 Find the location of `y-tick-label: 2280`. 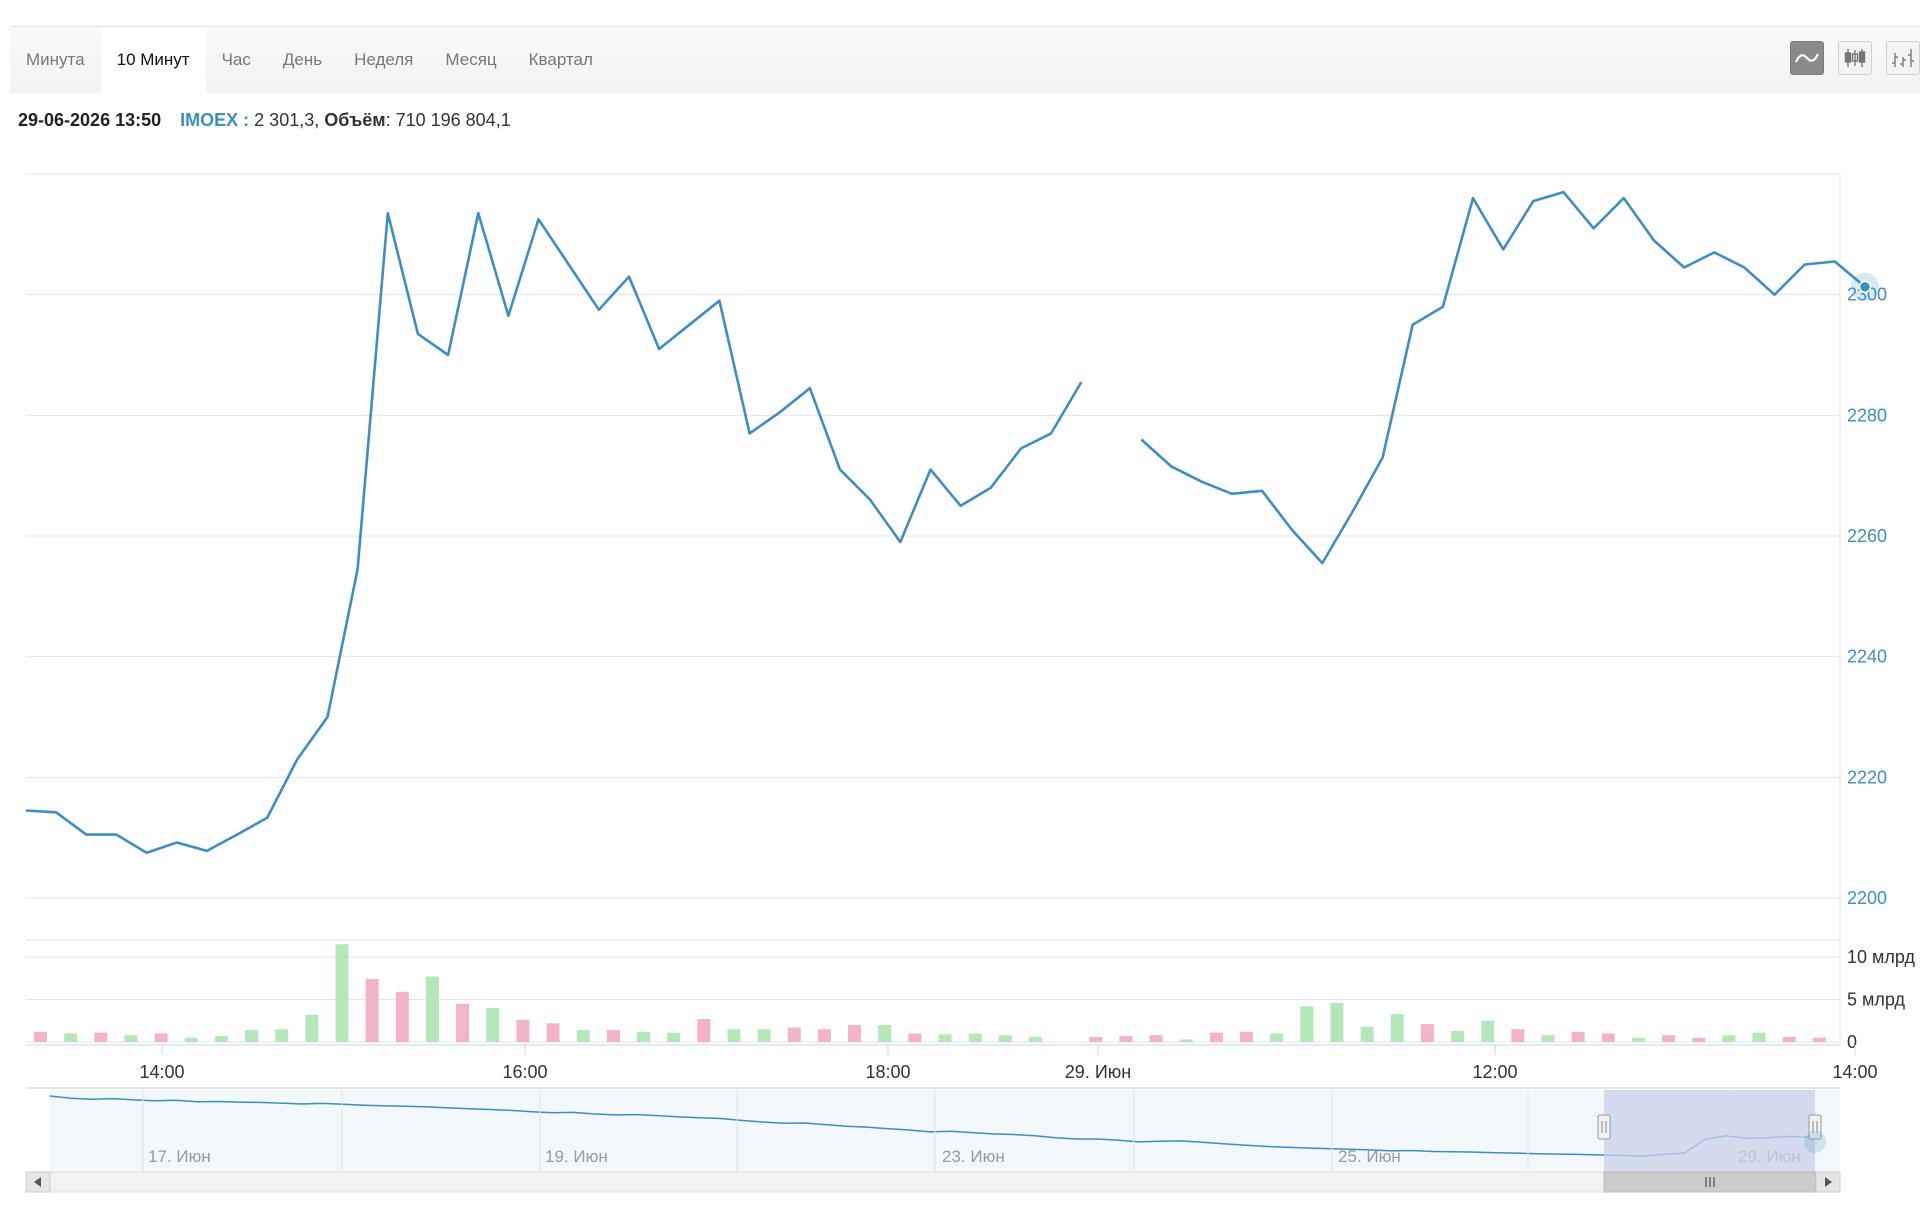

y-tick-label: 2280 is located at coordinates (1867, 415).